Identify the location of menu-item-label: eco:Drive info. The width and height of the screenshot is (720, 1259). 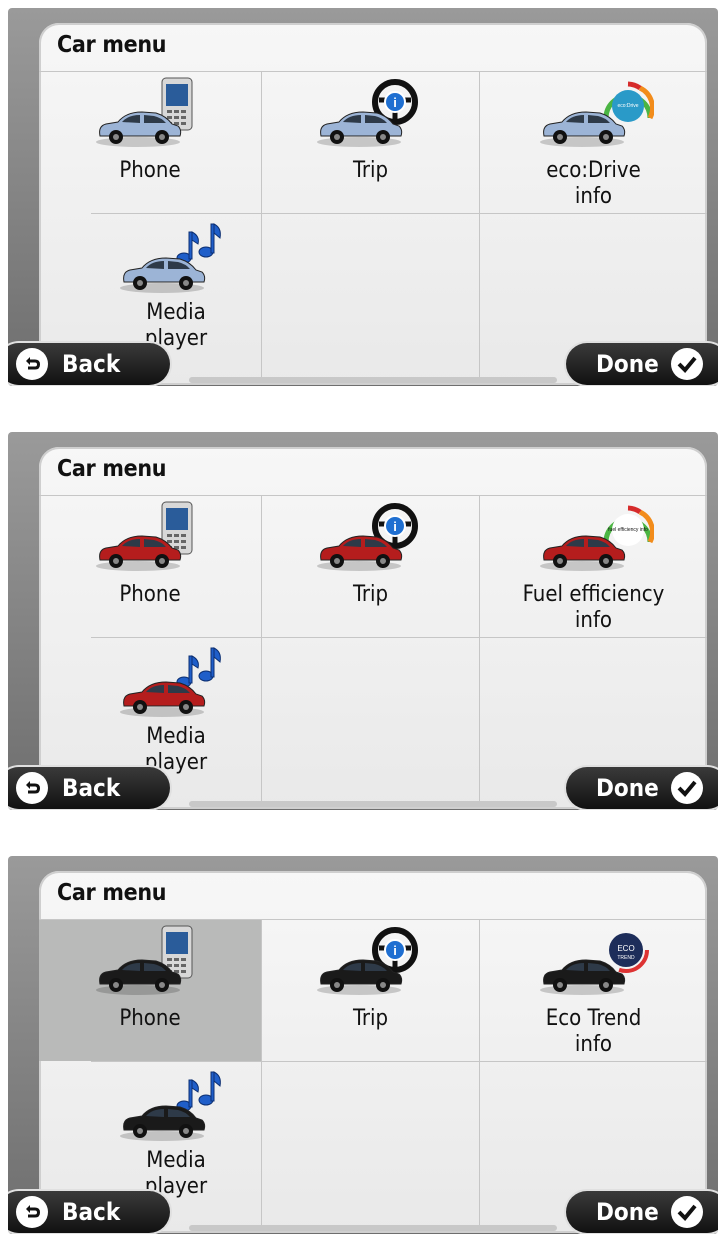
(593, 183).